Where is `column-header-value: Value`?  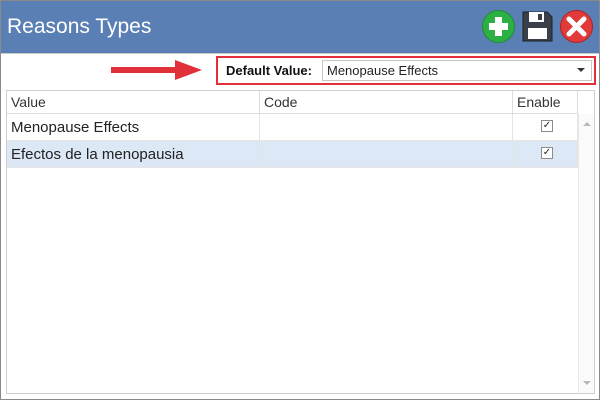
column-header-value: Value is located at coordinates (133, 102).